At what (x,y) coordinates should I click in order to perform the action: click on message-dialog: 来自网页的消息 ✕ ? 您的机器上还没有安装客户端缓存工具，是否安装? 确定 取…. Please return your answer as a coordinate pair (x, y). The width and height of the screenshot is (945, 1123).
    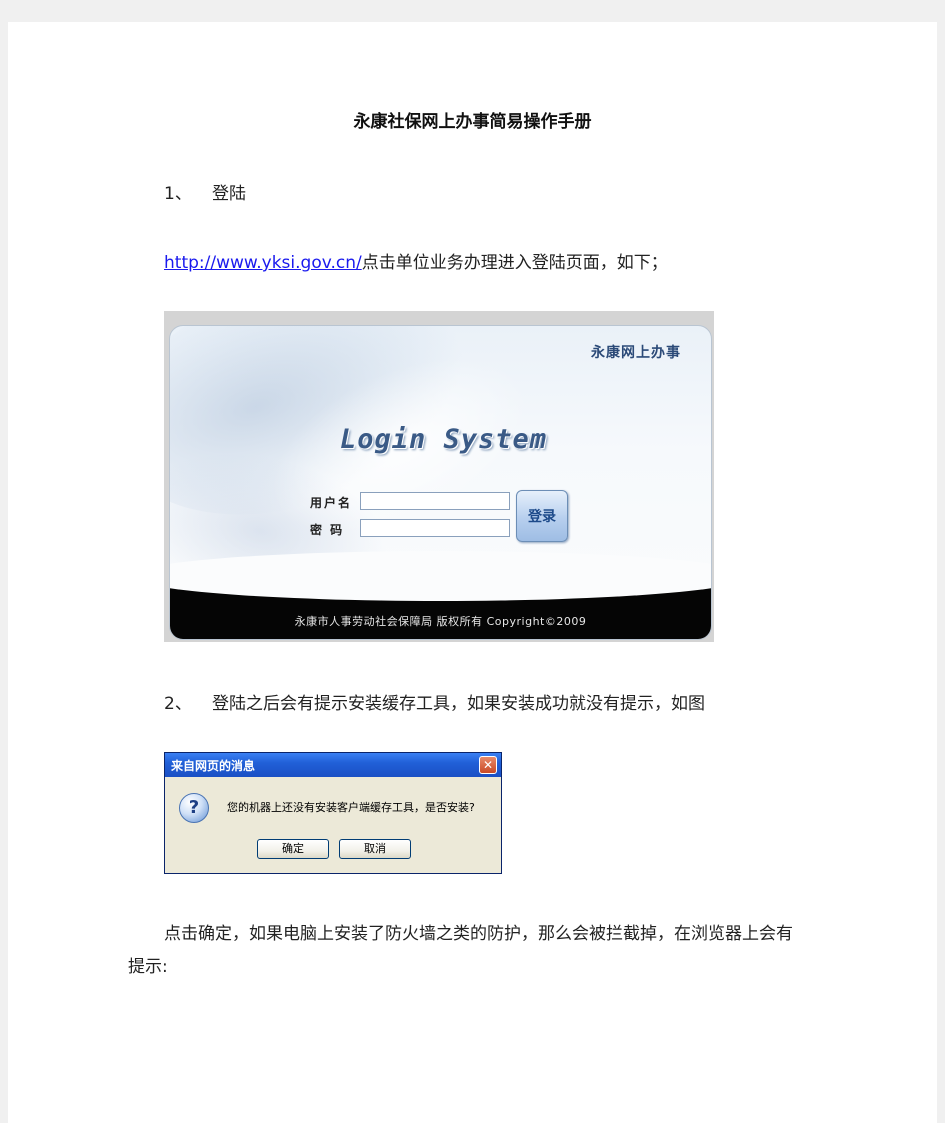
    Looking at the image, I should click on (333, 813).